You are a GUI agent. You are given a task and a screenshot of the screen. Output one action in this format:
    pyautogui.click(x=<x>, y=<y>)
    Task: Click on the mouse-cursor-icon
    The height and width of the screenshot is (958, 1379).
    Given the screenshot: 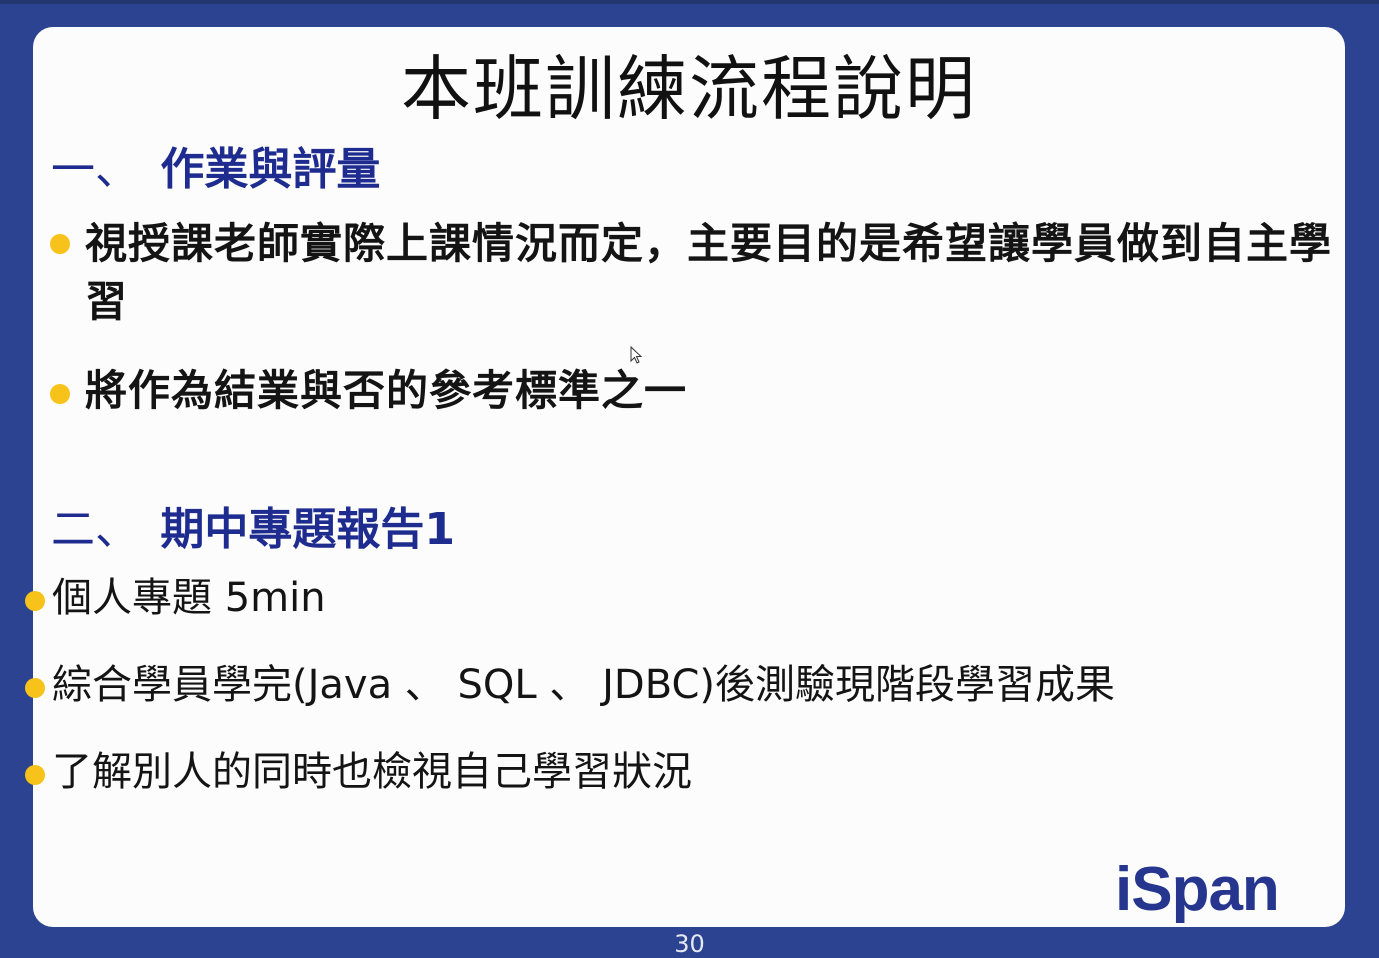 What is the action you would take?
    pyautogui.click(x=636, y=355)
    